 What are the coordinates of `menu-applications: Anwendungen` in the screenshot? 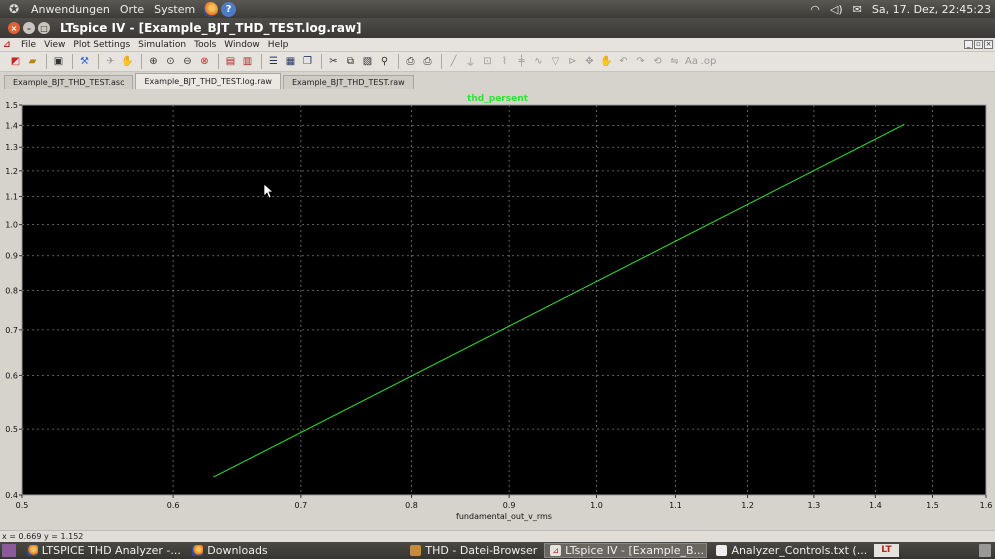 It's located at (70, 9).